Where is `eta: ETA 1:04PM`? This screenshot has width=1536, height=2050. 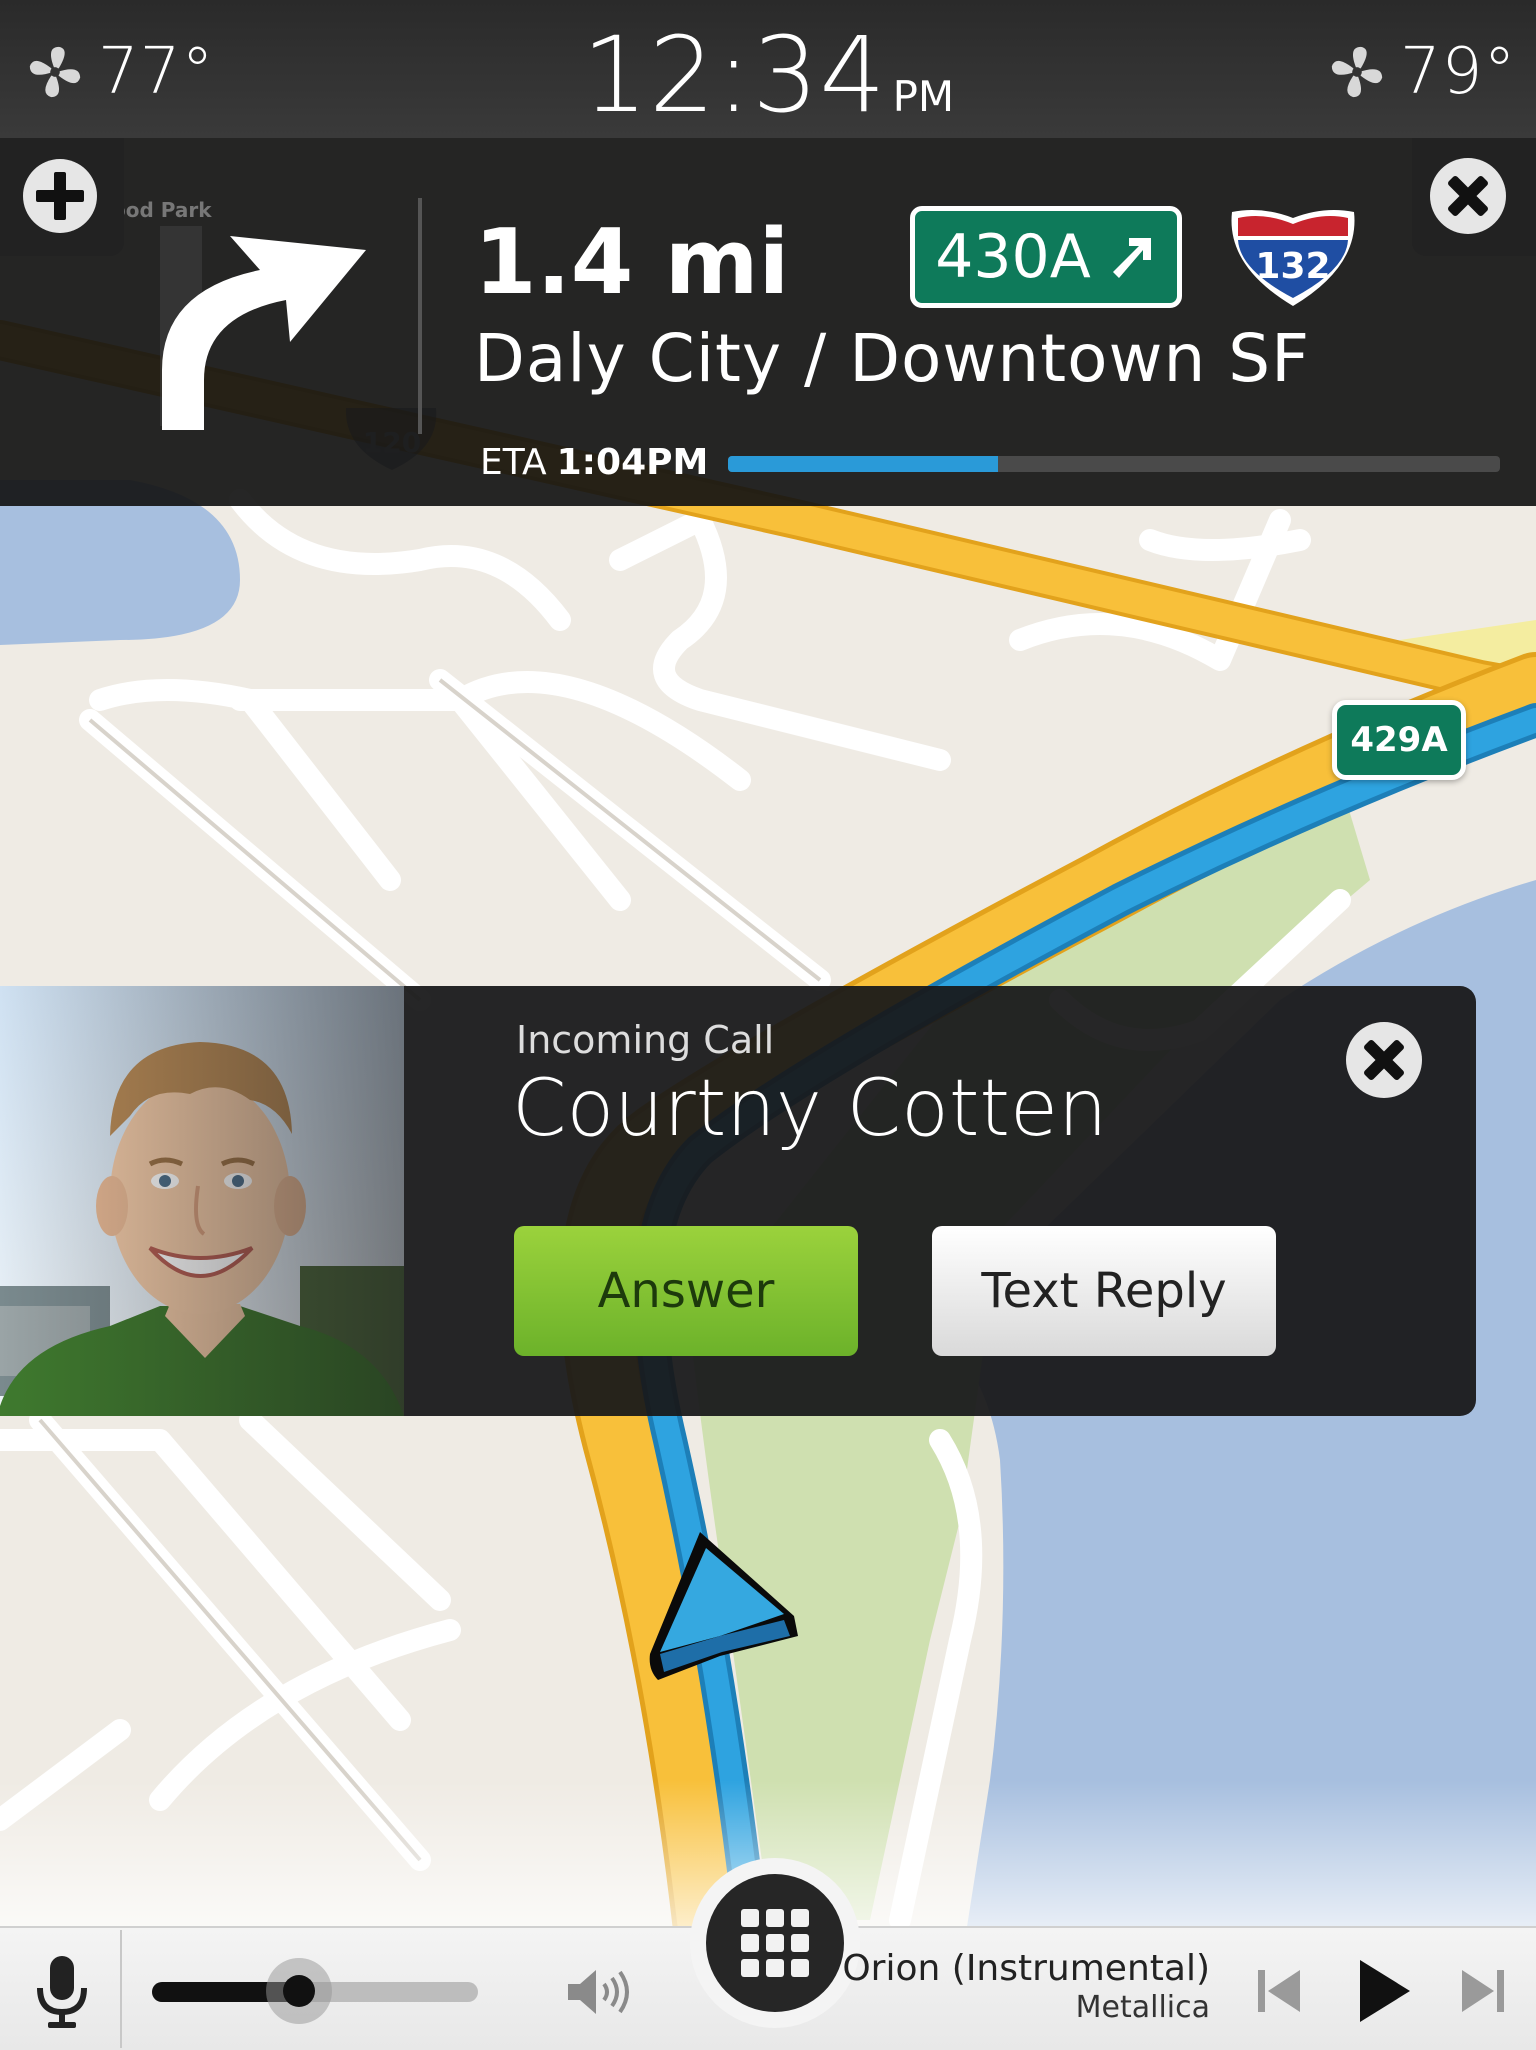 eta: ETA 1:04PM is located at coordinates (594, 462).